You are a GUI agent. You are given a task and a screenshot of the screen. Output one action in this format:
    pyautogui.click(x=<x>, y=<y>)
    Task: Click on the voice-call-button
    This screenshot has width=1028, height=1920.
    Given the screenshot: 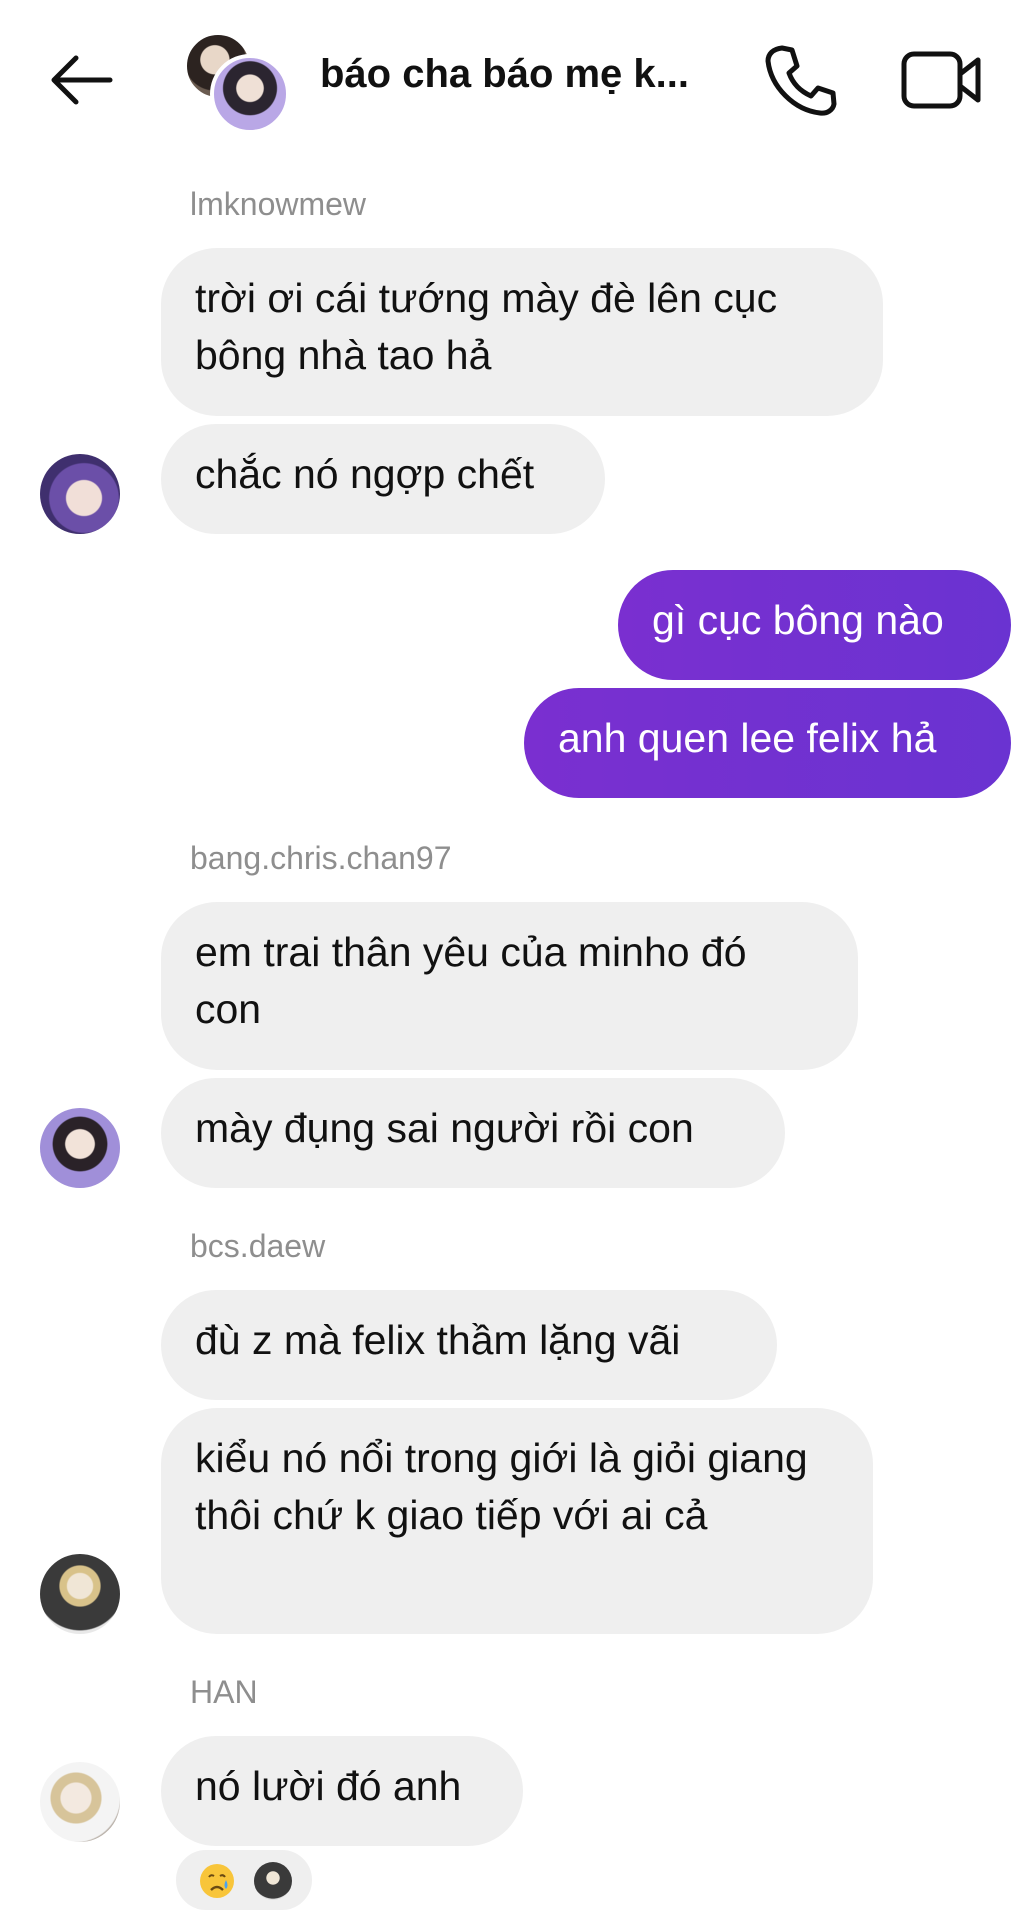 What is the action you would take?
    pyautogui.click(x=800, y=80)
    